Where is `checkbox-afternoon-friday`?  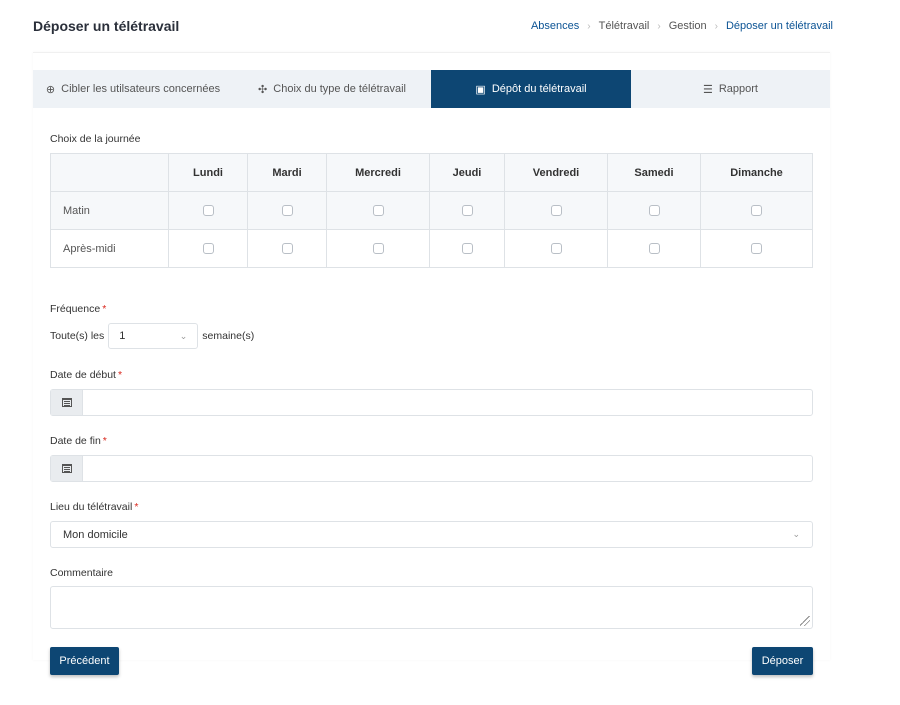 checkbox-afternoon-friday is located at coordinates (556, 249).